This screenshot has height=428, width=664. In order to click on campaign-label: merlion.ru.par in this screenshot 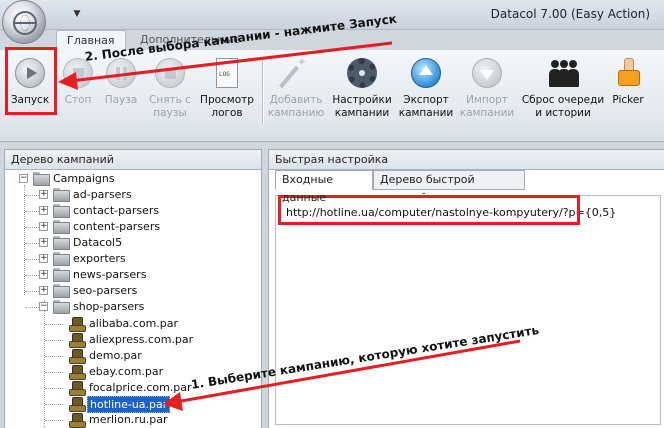, I will do `click(128, 419)`.